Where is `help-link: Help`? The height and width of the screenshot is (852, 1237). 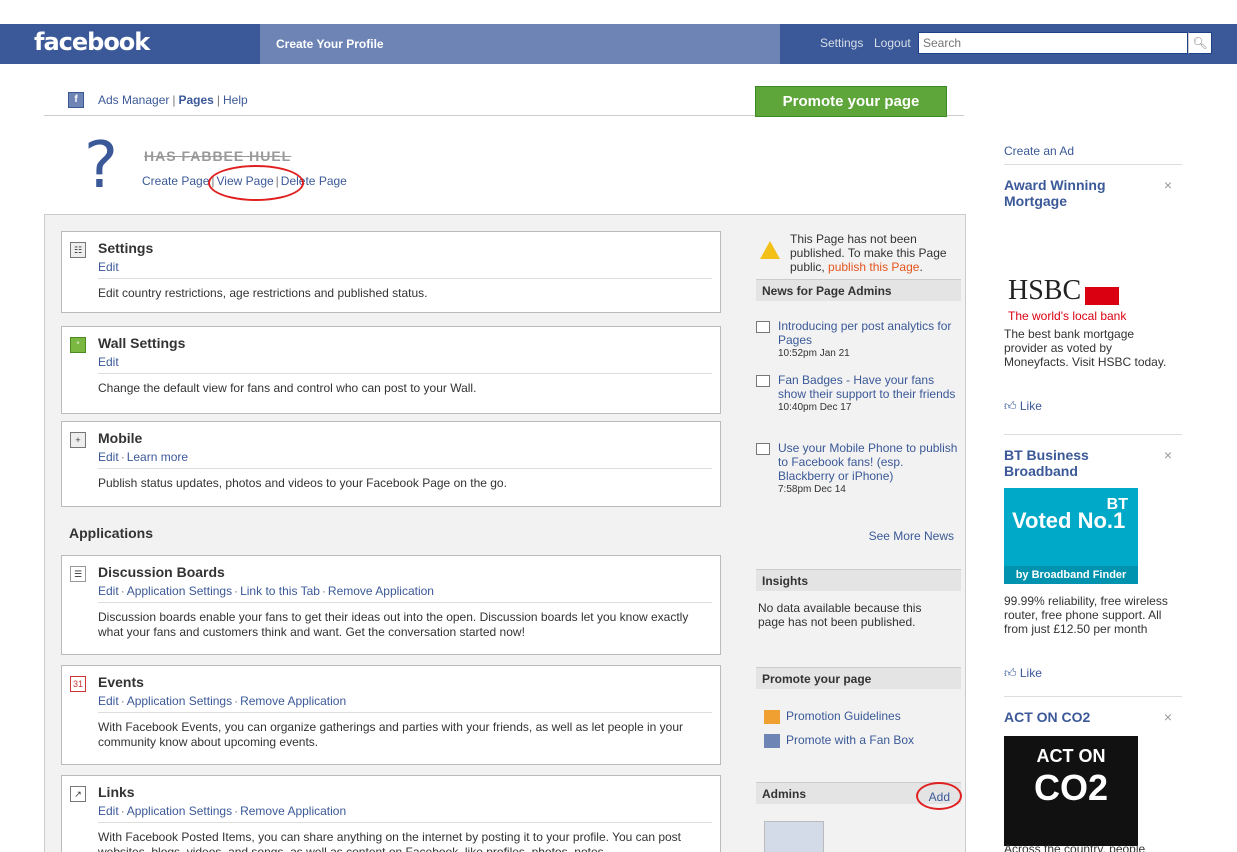
help-link: Help is located at coordinates (235, 100).